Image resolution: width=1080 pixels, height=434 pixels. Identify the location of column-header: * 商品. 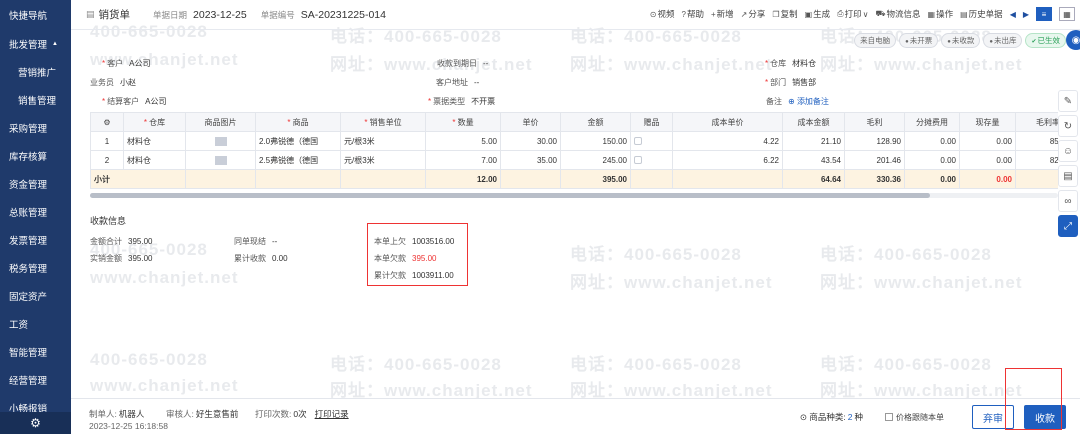
(298, 122).